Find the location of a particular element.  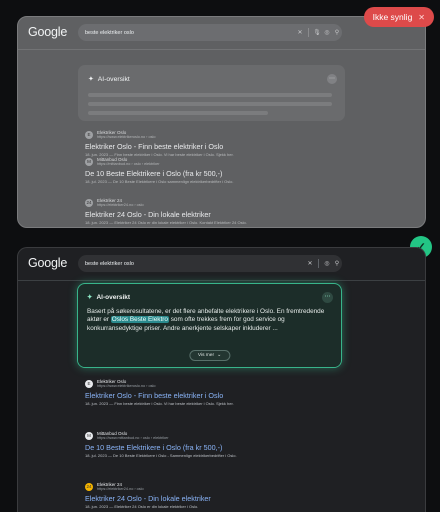

highlighted-brand: Oslos Beste Elektro is located at coordinates (139, 320).